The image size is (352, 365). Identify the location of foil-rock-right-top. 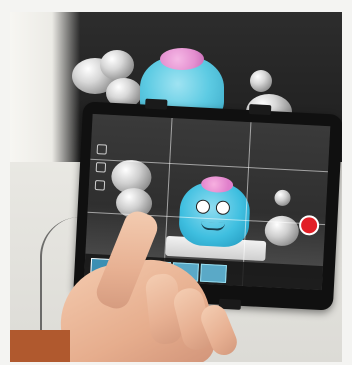
(261, 81).